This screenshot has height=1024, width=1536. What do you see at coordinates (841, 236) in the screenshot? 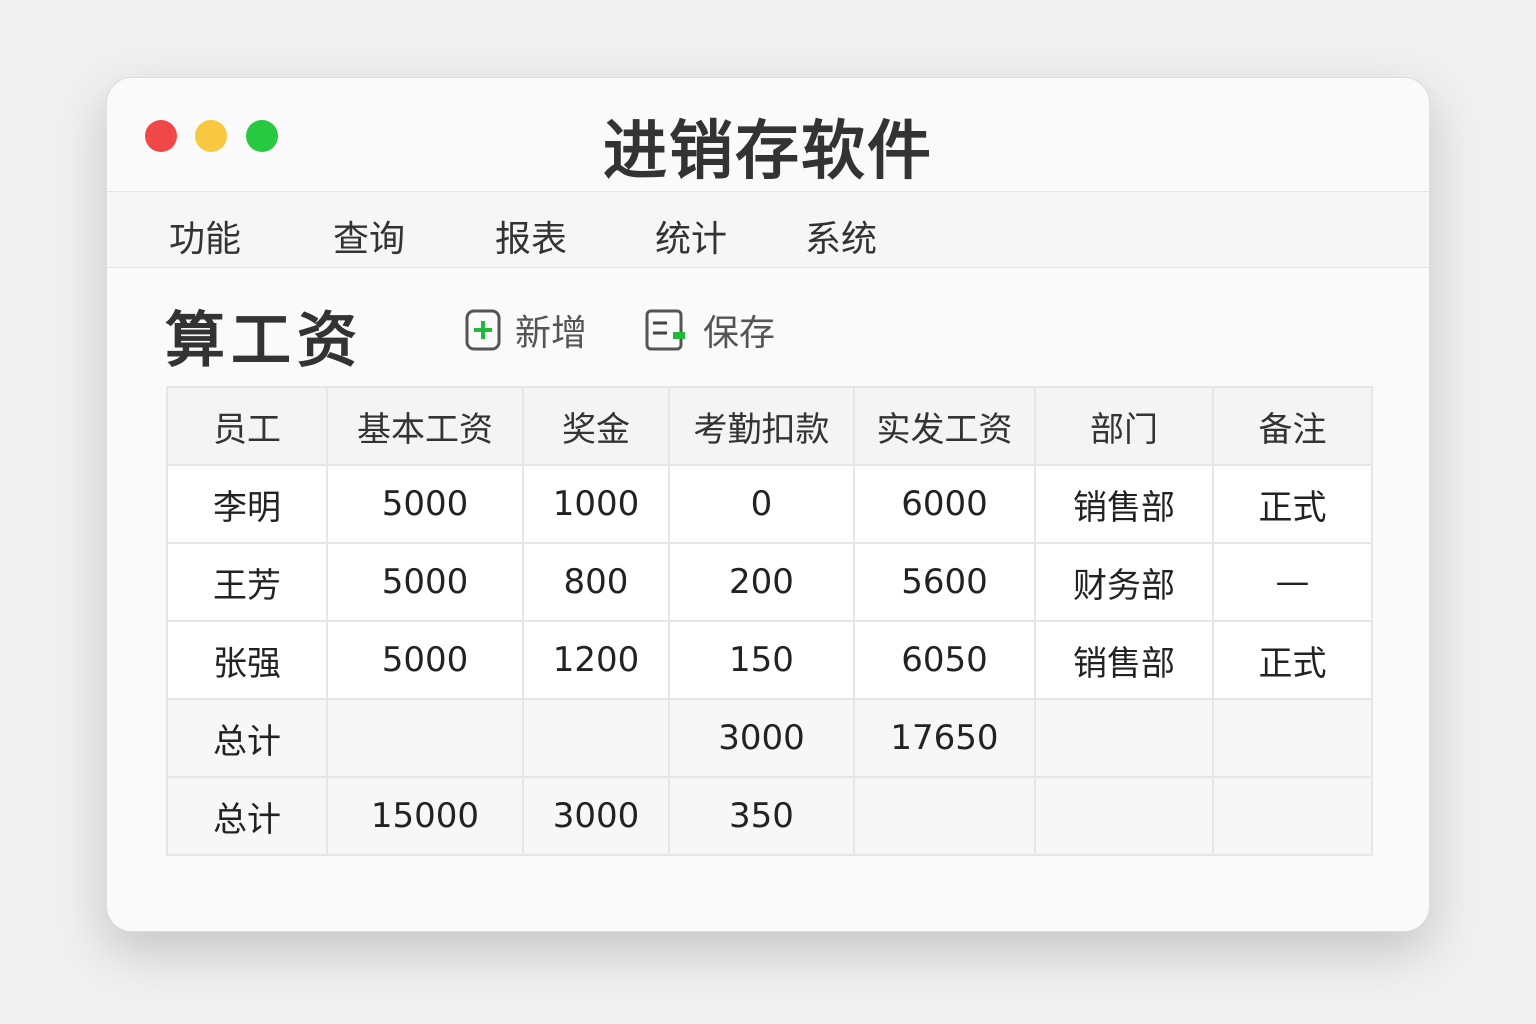
I see `menu-system: 系统` at bounding box center [841, 236].